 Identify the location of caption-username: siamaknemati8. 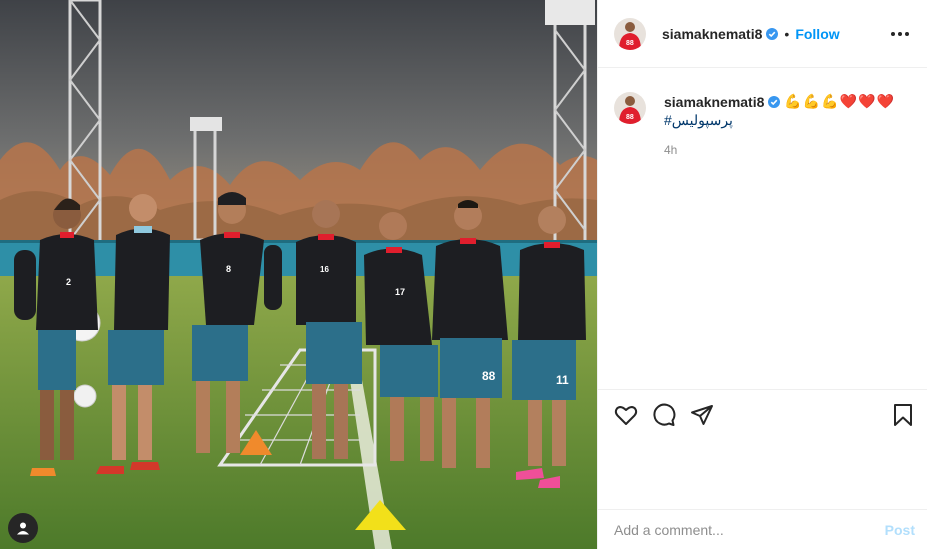
(714, 102).